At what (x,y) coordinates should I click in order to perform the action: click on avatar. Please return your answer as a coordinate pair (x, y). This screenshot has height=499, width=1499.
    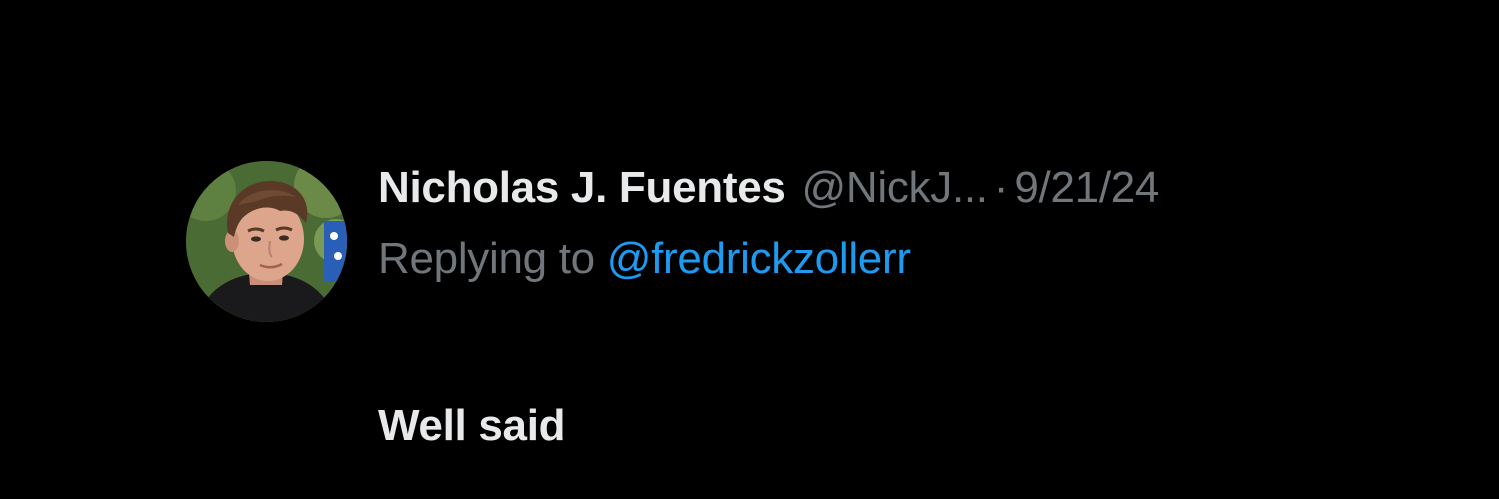
    Looking at the image, I should click on (266, 241).